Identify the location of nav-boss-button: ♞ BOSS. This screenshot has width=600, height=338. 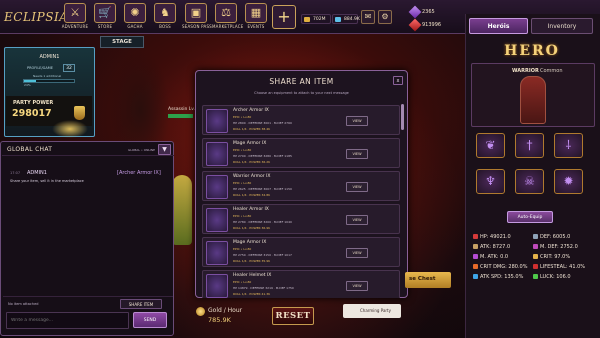
(165, 18).